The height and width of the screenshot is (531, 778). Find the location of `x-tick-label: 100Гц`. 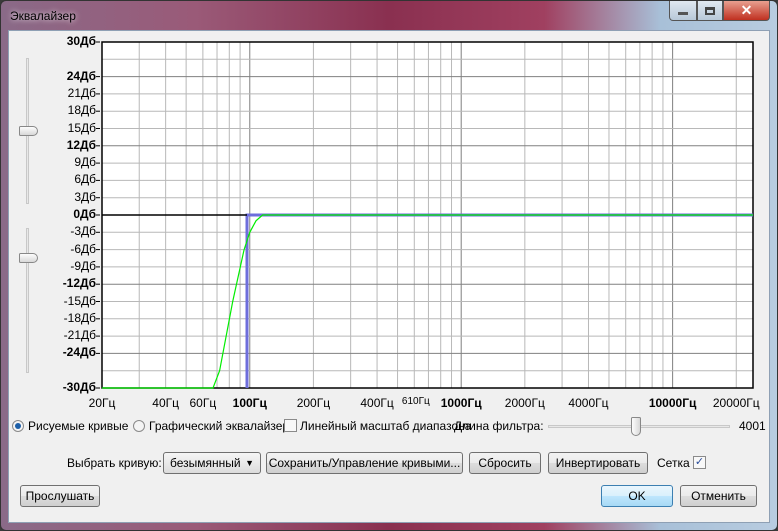

x-tick-label: 100Гц is located at coordinates (249, 403).